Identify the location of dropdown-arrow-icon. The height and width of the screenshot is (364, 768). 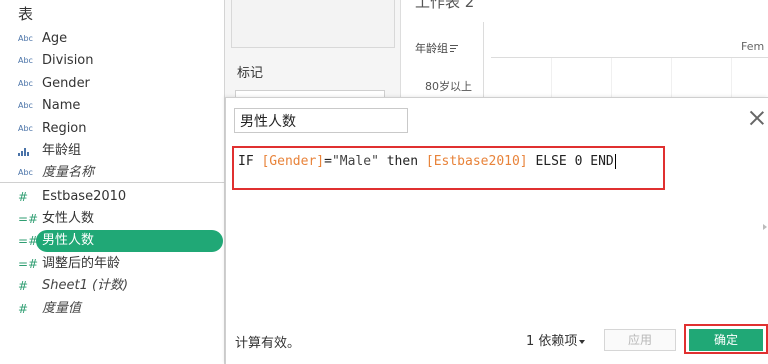
(582, 341).